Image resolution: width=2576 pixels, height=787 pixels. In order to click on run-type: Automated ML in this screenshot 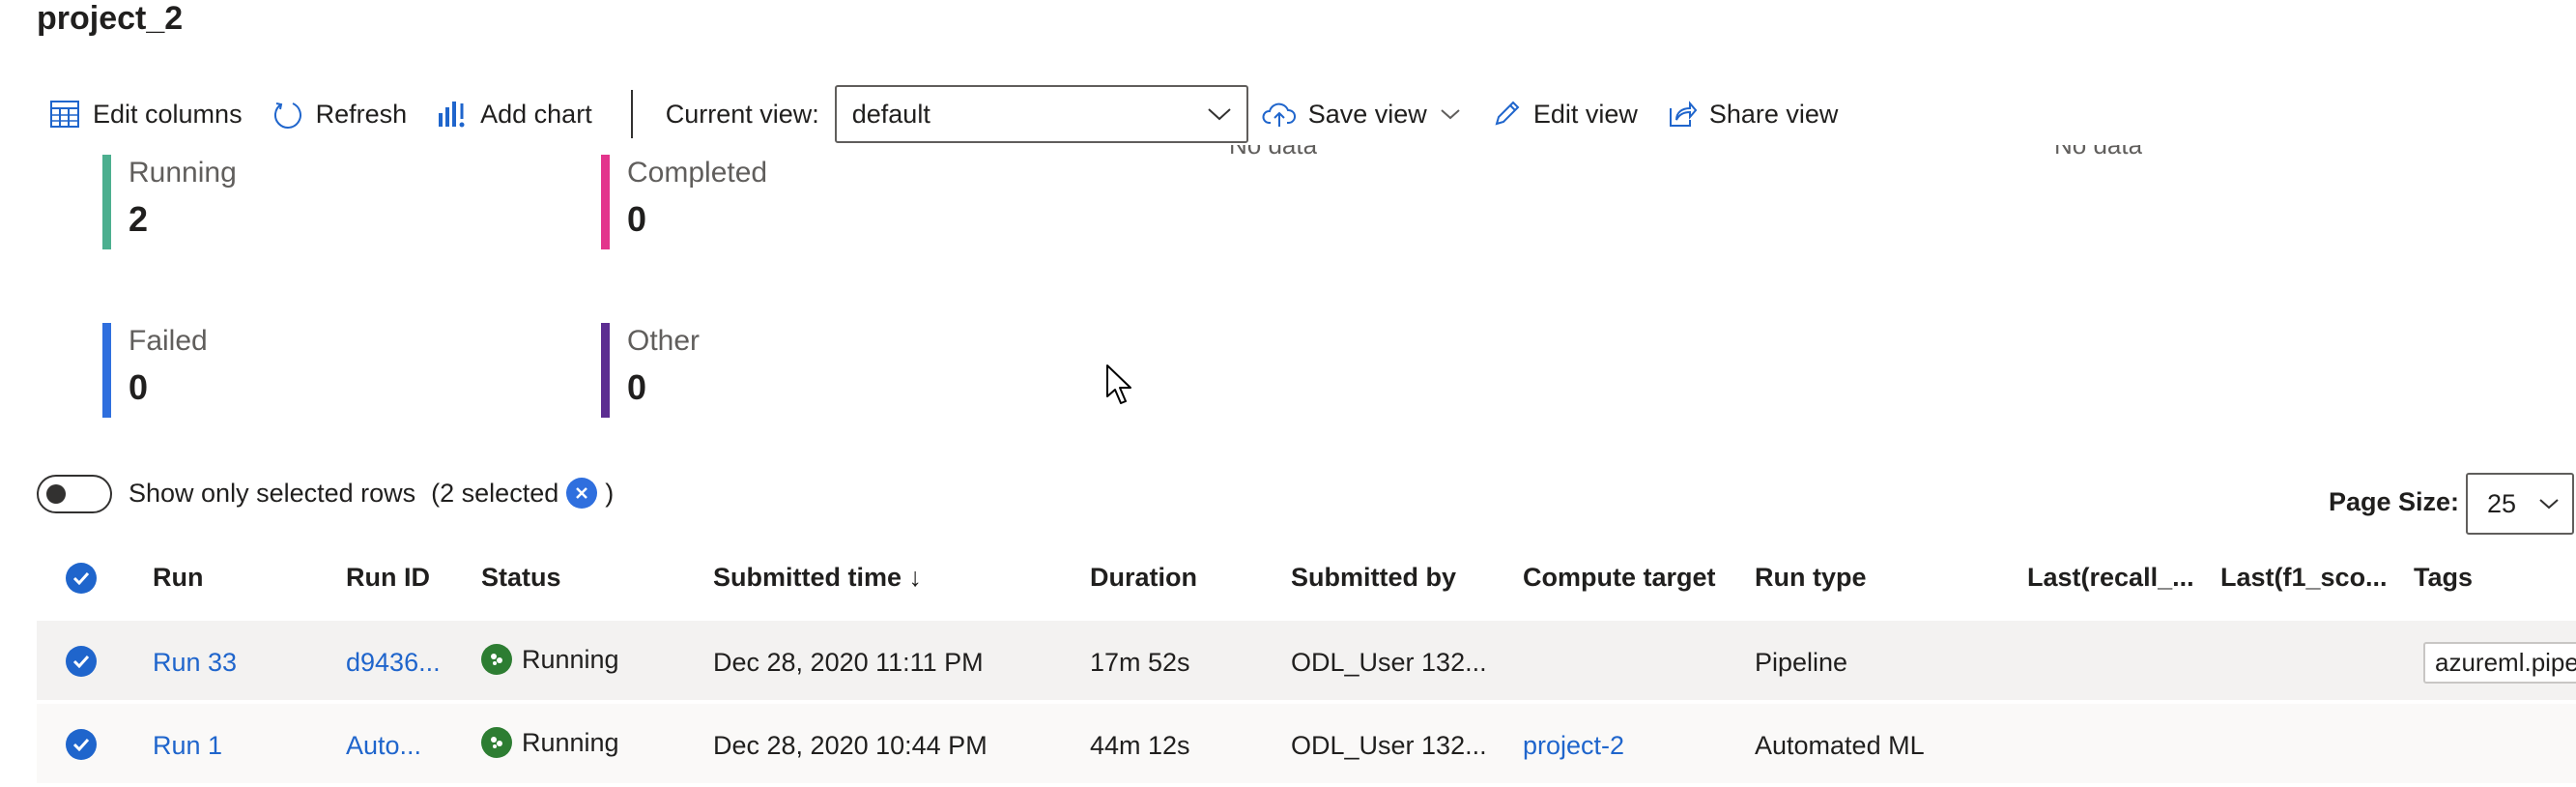, I will do `click(1840, 745)`.